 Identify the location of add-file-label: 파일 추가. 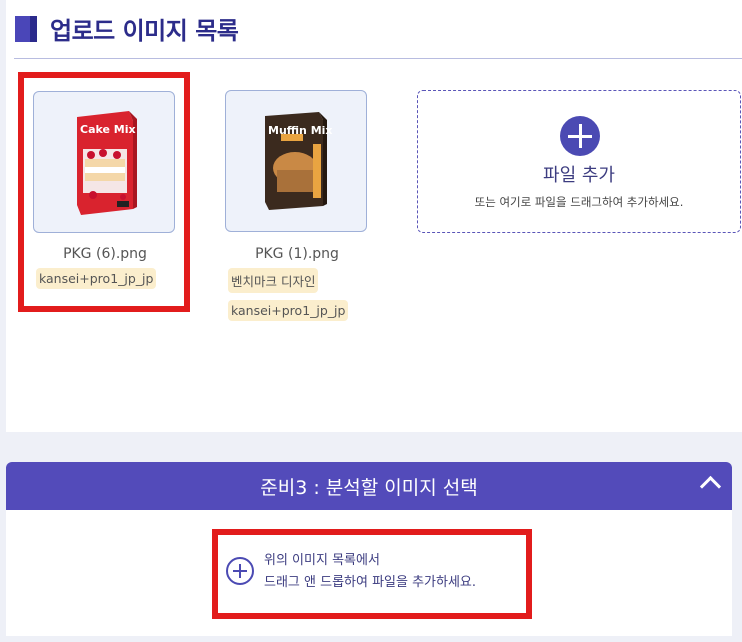
(579, 175).